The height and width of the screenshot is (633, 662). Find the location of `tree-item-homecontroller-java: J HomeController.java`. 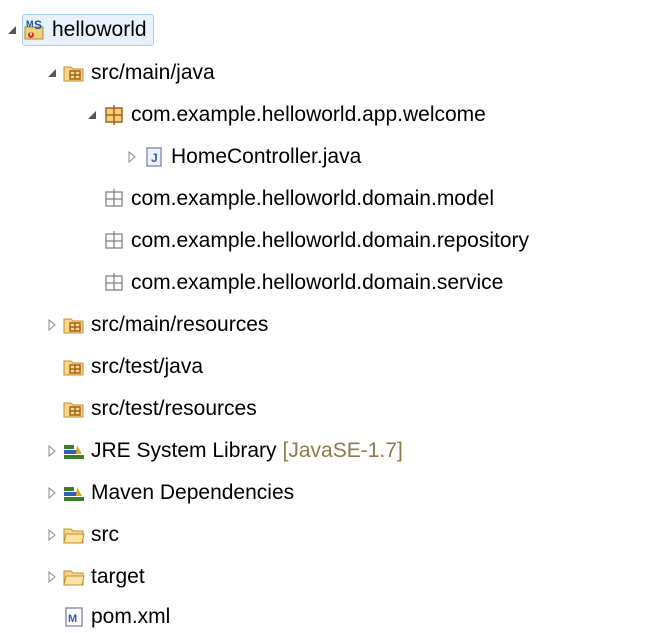

tree-item-homecontroller-java: J HomeController.java is located at coordinates (241, 157).